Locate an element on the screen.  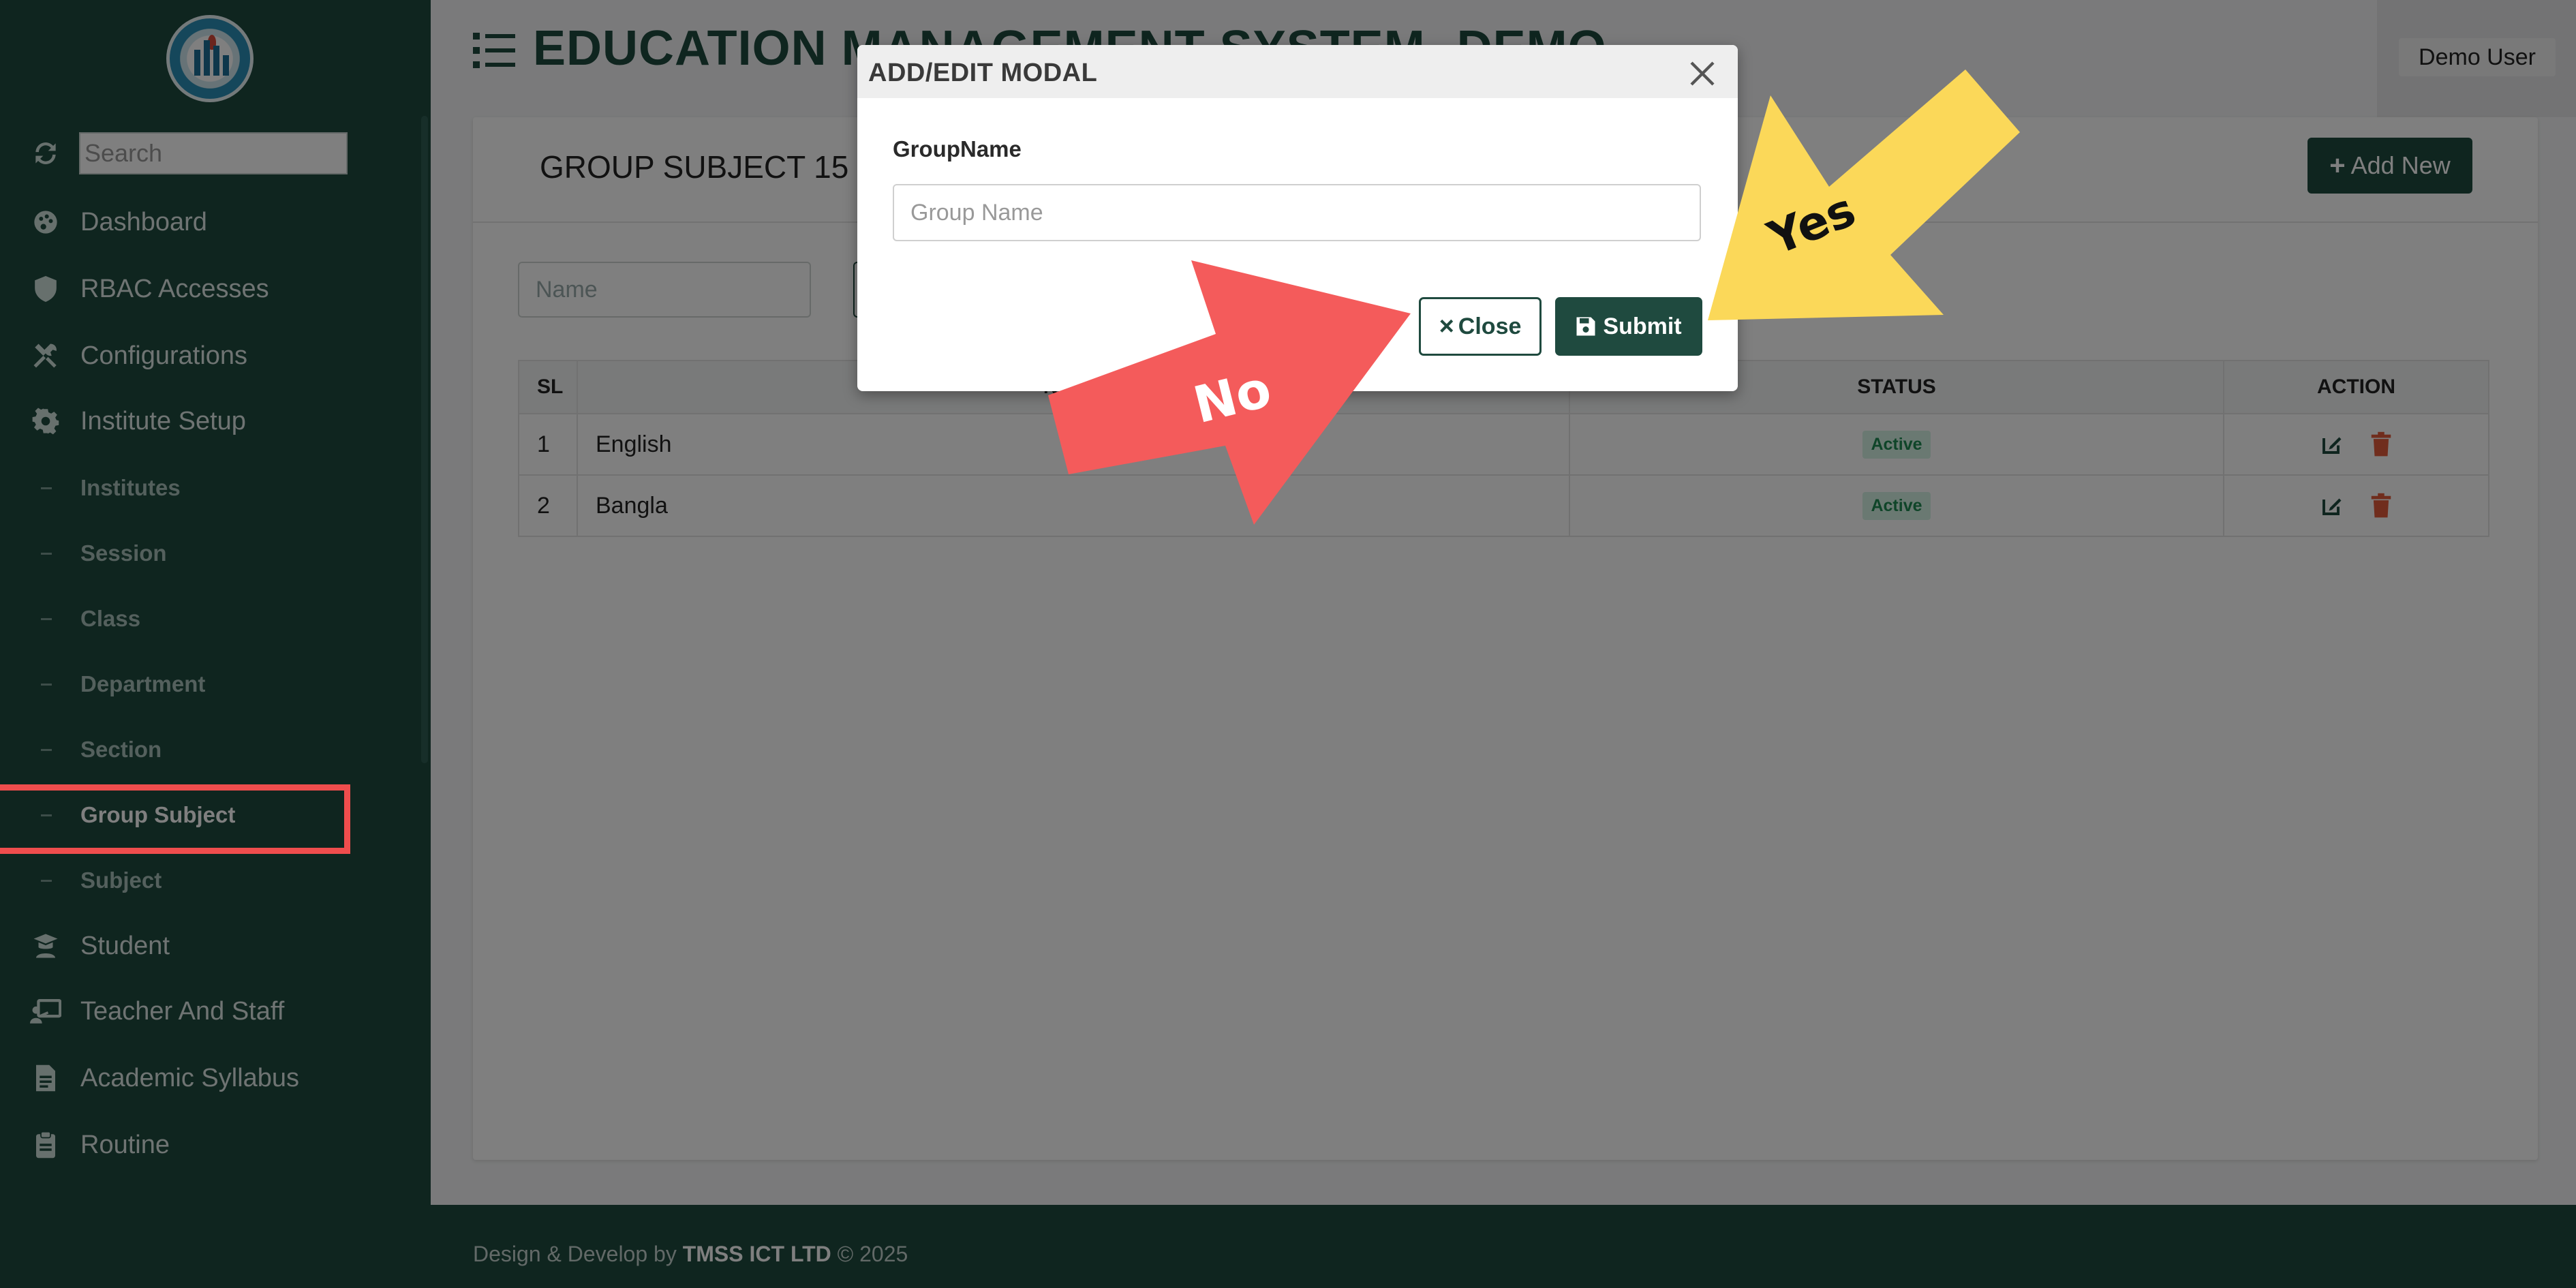
group-name-input is located at coordinates (1297, 212).